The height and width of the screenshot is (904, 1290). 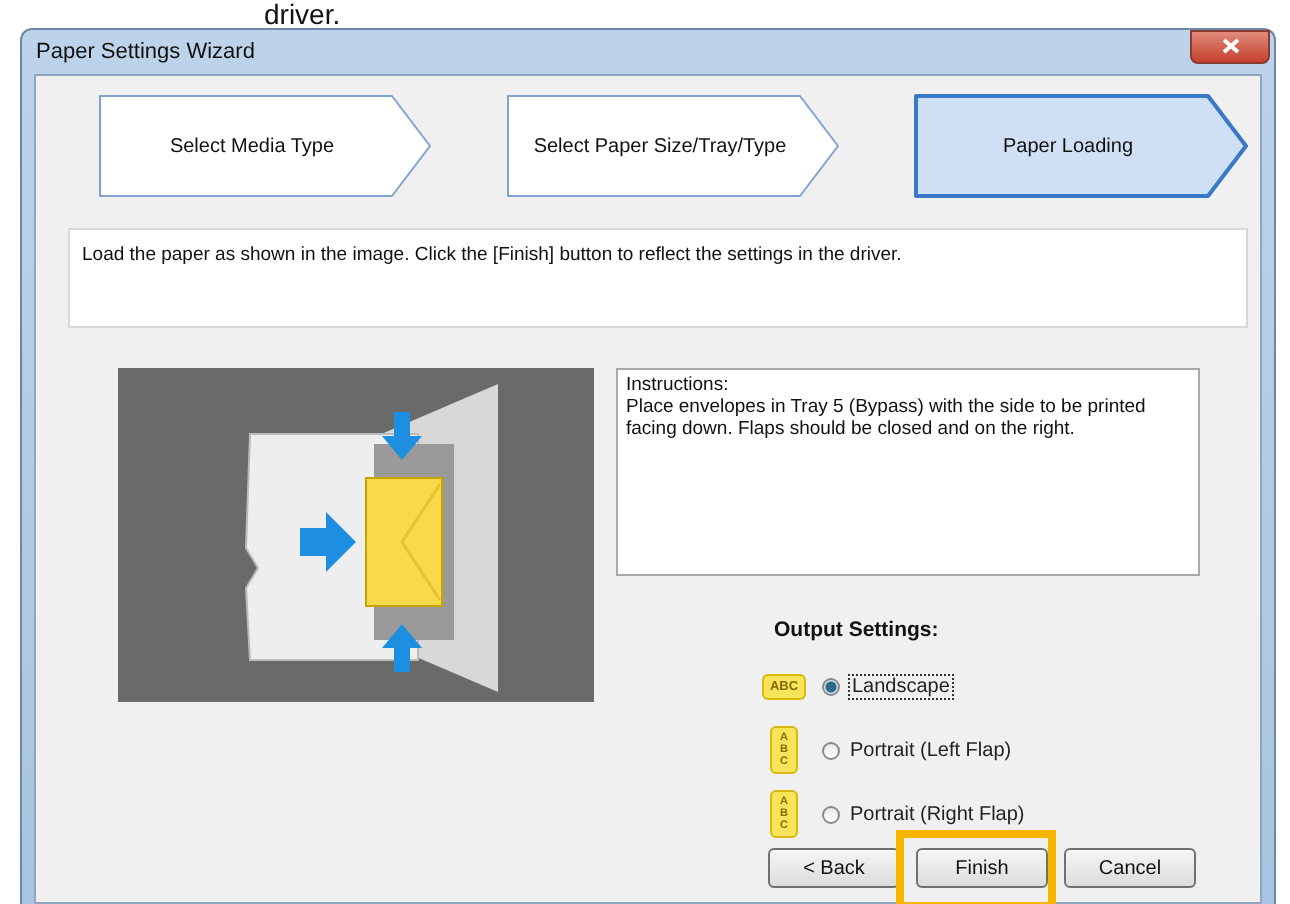 I want to click on close-icon, so click(x=1230, y=46).